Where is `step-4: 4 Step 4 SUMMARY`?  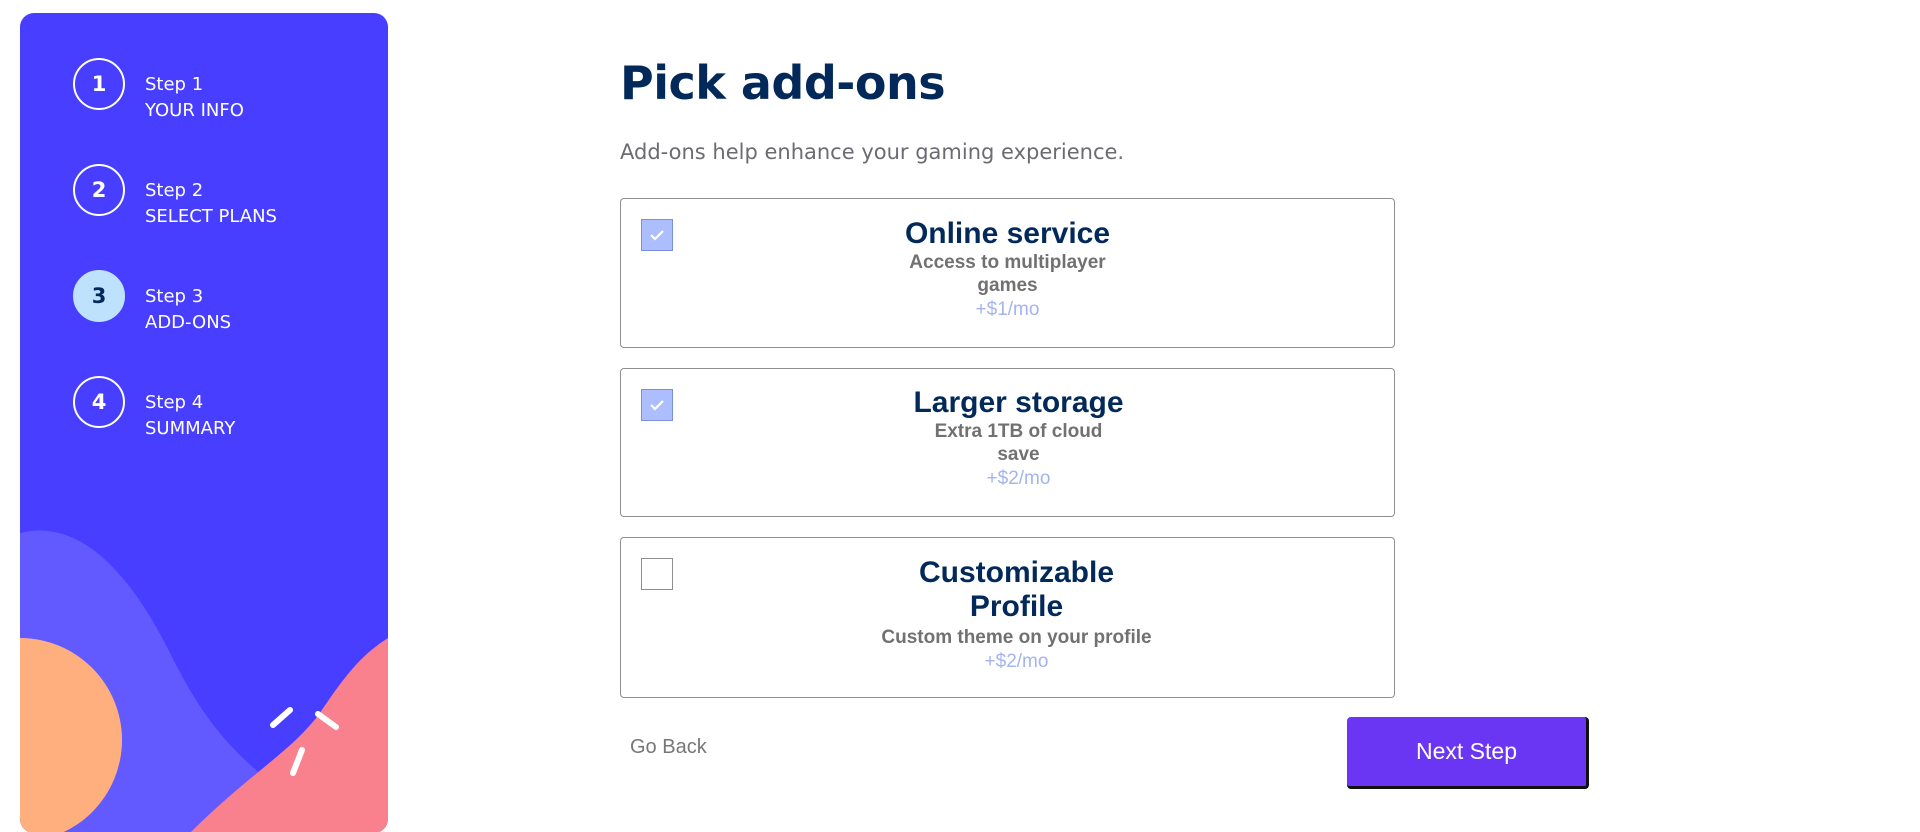 step-4: 4 Step 4 SUMMARY is located at coordinates (154, 409).